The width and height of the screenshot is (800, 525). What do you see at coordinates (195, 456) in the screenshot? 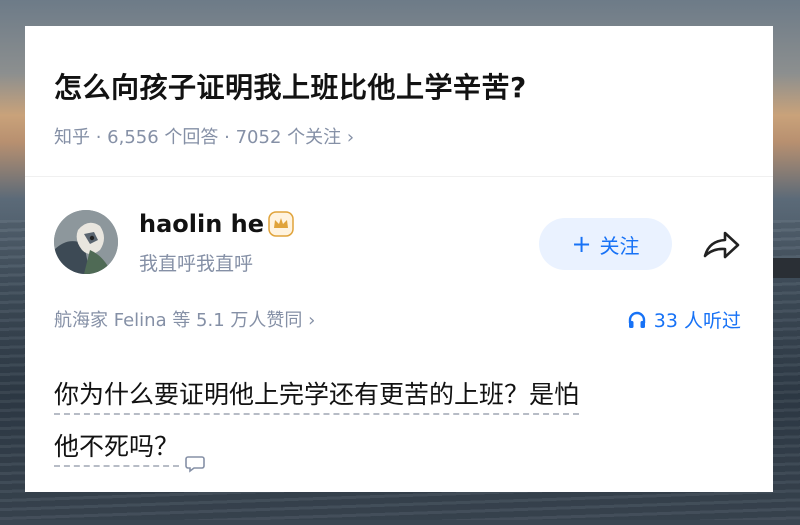
I see `comment-icon` at bounding box center [195, 456].